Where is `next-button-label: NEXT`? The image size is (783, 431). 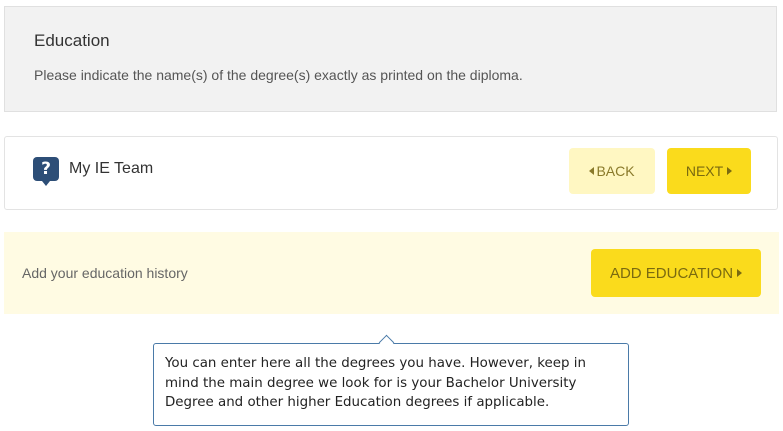 next-button-label: NEXT is located at coordinates (704, 171).